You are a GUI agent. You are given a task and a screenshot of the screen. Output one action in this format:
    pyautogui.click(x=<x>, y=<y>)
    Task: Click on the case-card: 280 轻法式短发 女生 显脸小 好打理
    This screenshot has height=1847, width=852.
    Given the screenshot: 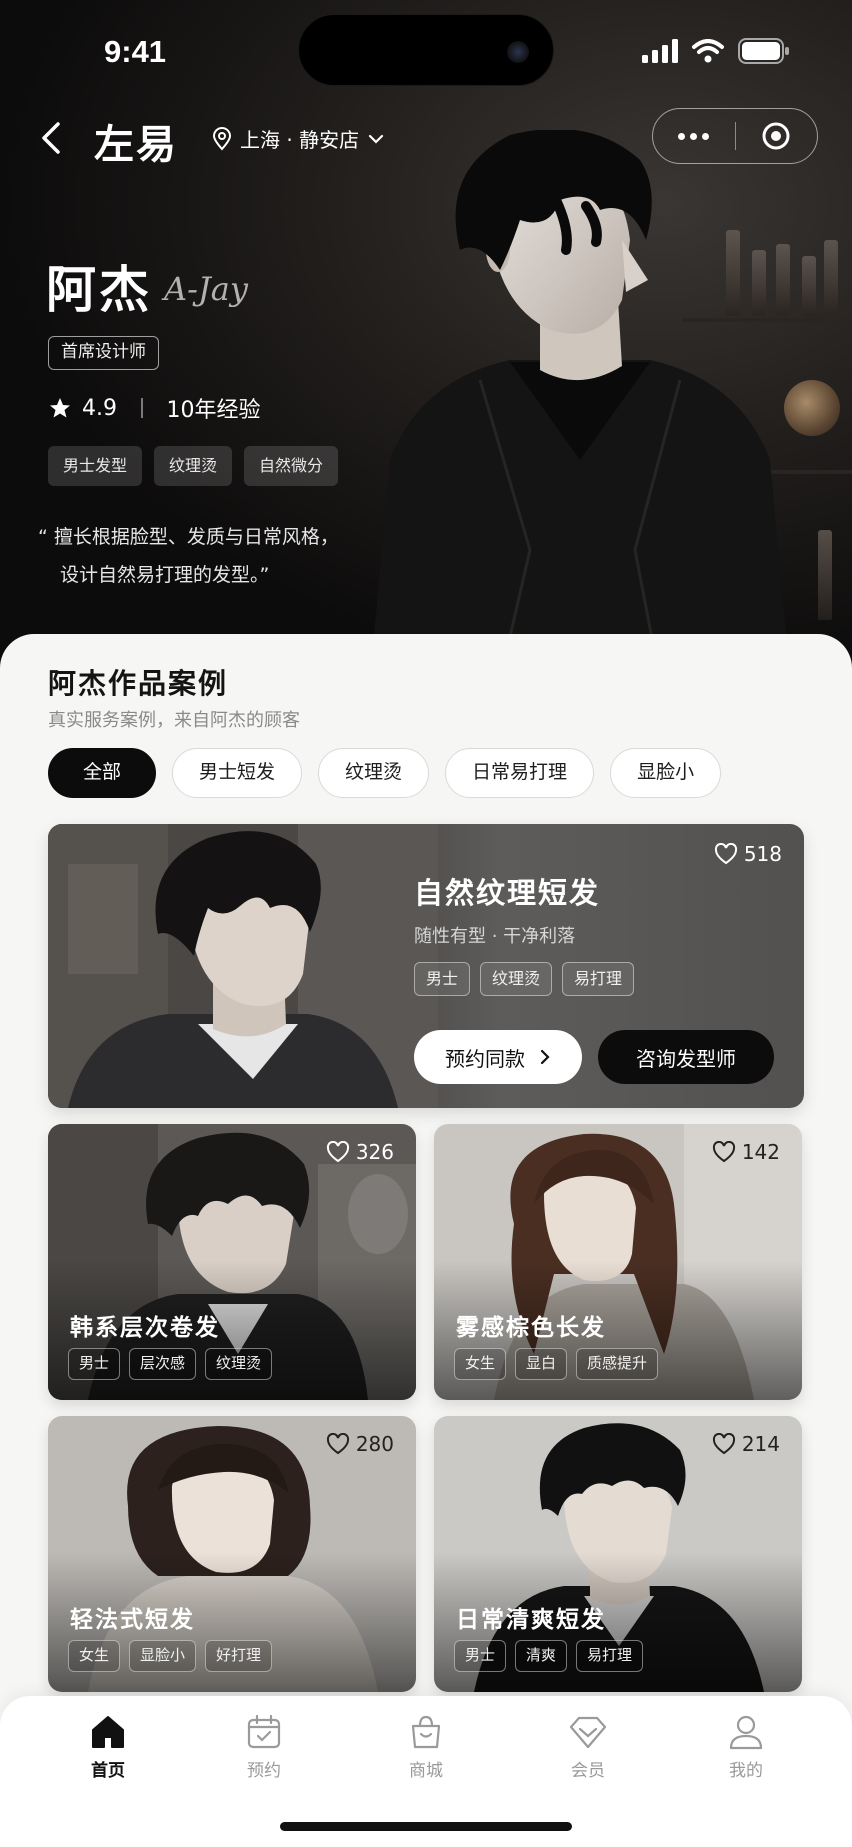 What is the action you would take?
    pyautogui.click(x=232, y=1554)
    